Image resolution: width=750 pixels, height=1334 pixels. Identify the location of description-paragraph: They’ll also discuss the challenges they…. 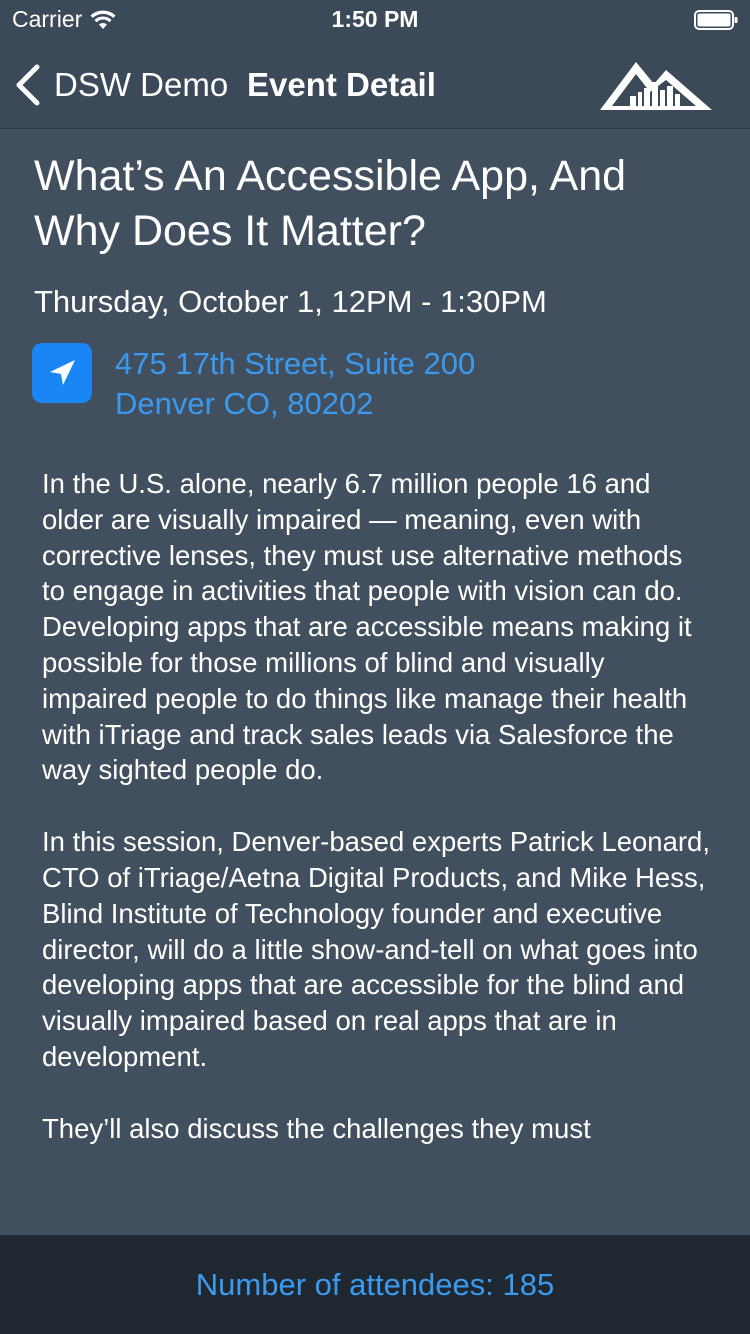
(316, 1128).